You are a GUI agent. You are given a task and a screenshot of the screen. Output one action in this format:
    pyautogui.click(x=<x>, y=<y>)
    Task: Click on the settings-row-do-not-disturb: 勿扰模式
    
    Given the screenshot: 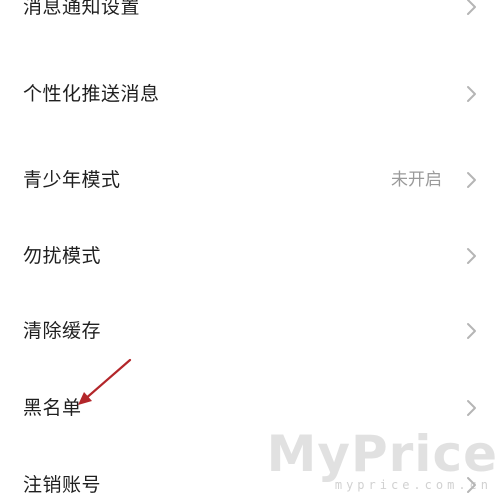 What is the action you would take?
    pyautogui.click(x=250, y=256)
    